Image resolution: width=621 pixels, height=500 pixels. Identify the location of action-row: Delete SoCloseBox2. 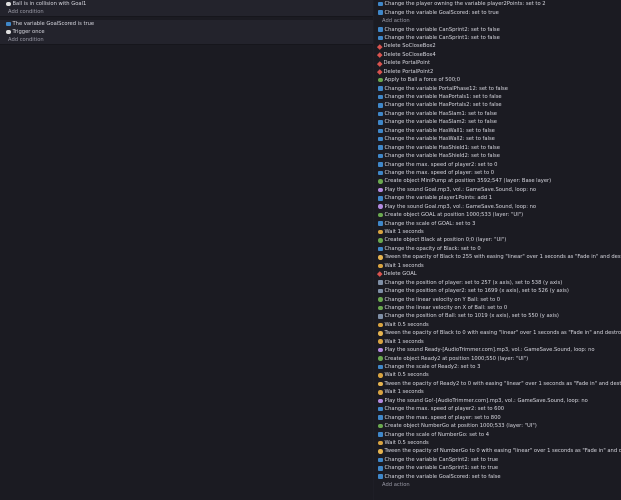
(497, 46).